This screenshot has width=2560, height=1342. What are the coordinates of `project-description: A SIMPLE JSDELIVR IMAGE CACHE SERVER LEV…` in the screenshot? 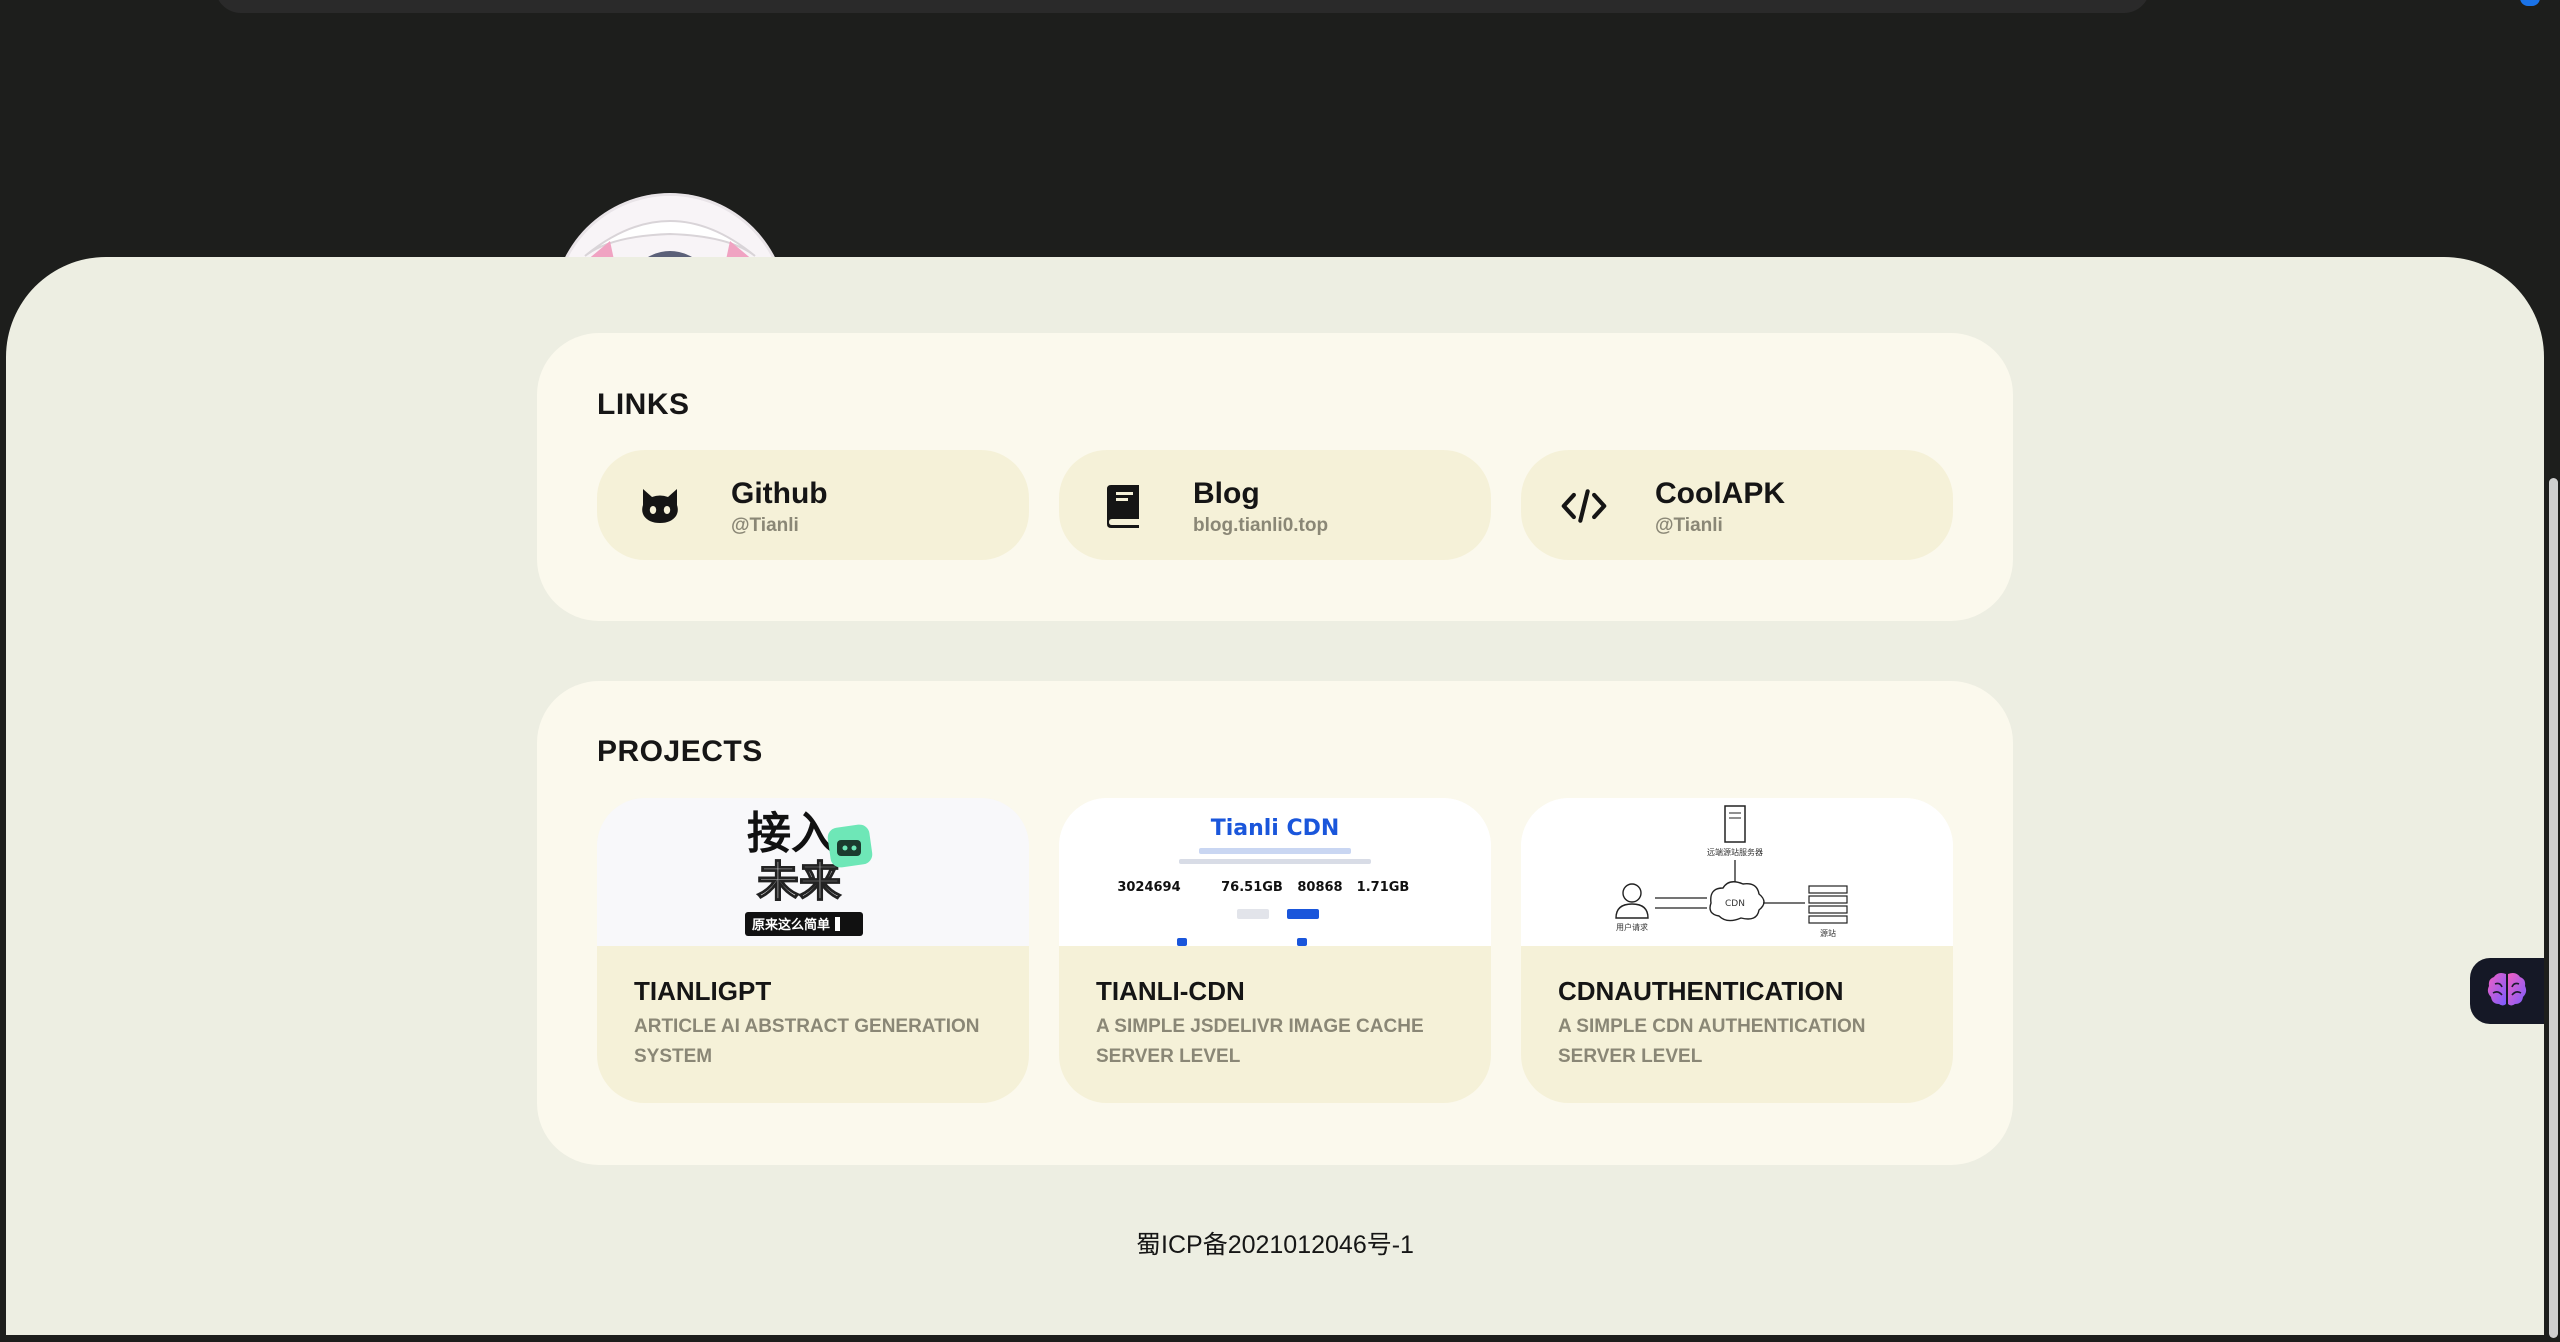 It's located at (1260, 1041).